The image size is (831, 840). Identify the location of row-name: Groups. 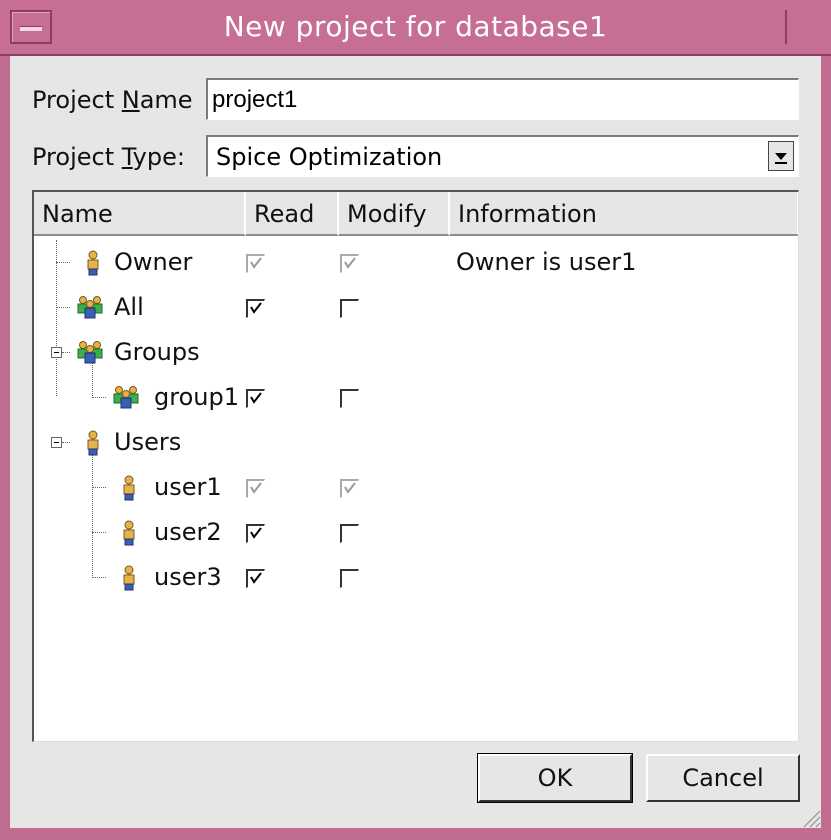
(157, 352).